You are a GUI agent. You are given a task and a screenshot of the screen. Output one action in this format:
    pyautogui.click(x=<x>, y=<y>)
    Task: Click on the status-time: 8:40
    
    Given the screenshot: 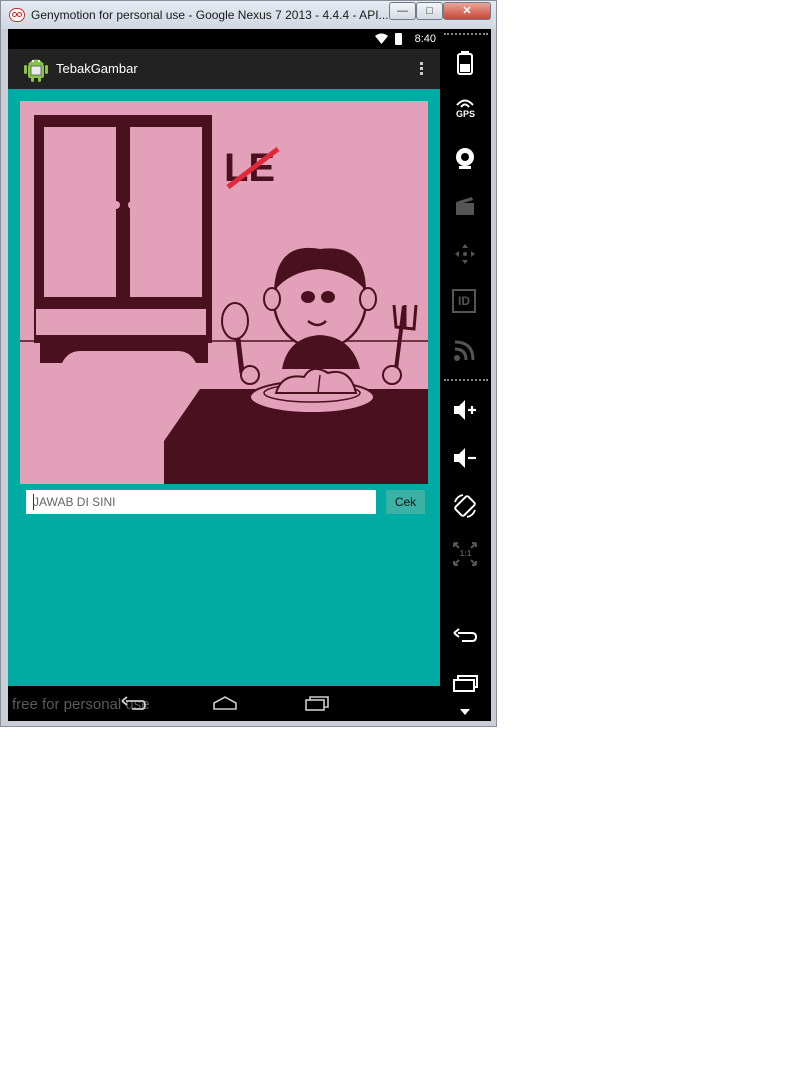 What is the action you would take?
    pyautogui.click(x=425, y=39)
    